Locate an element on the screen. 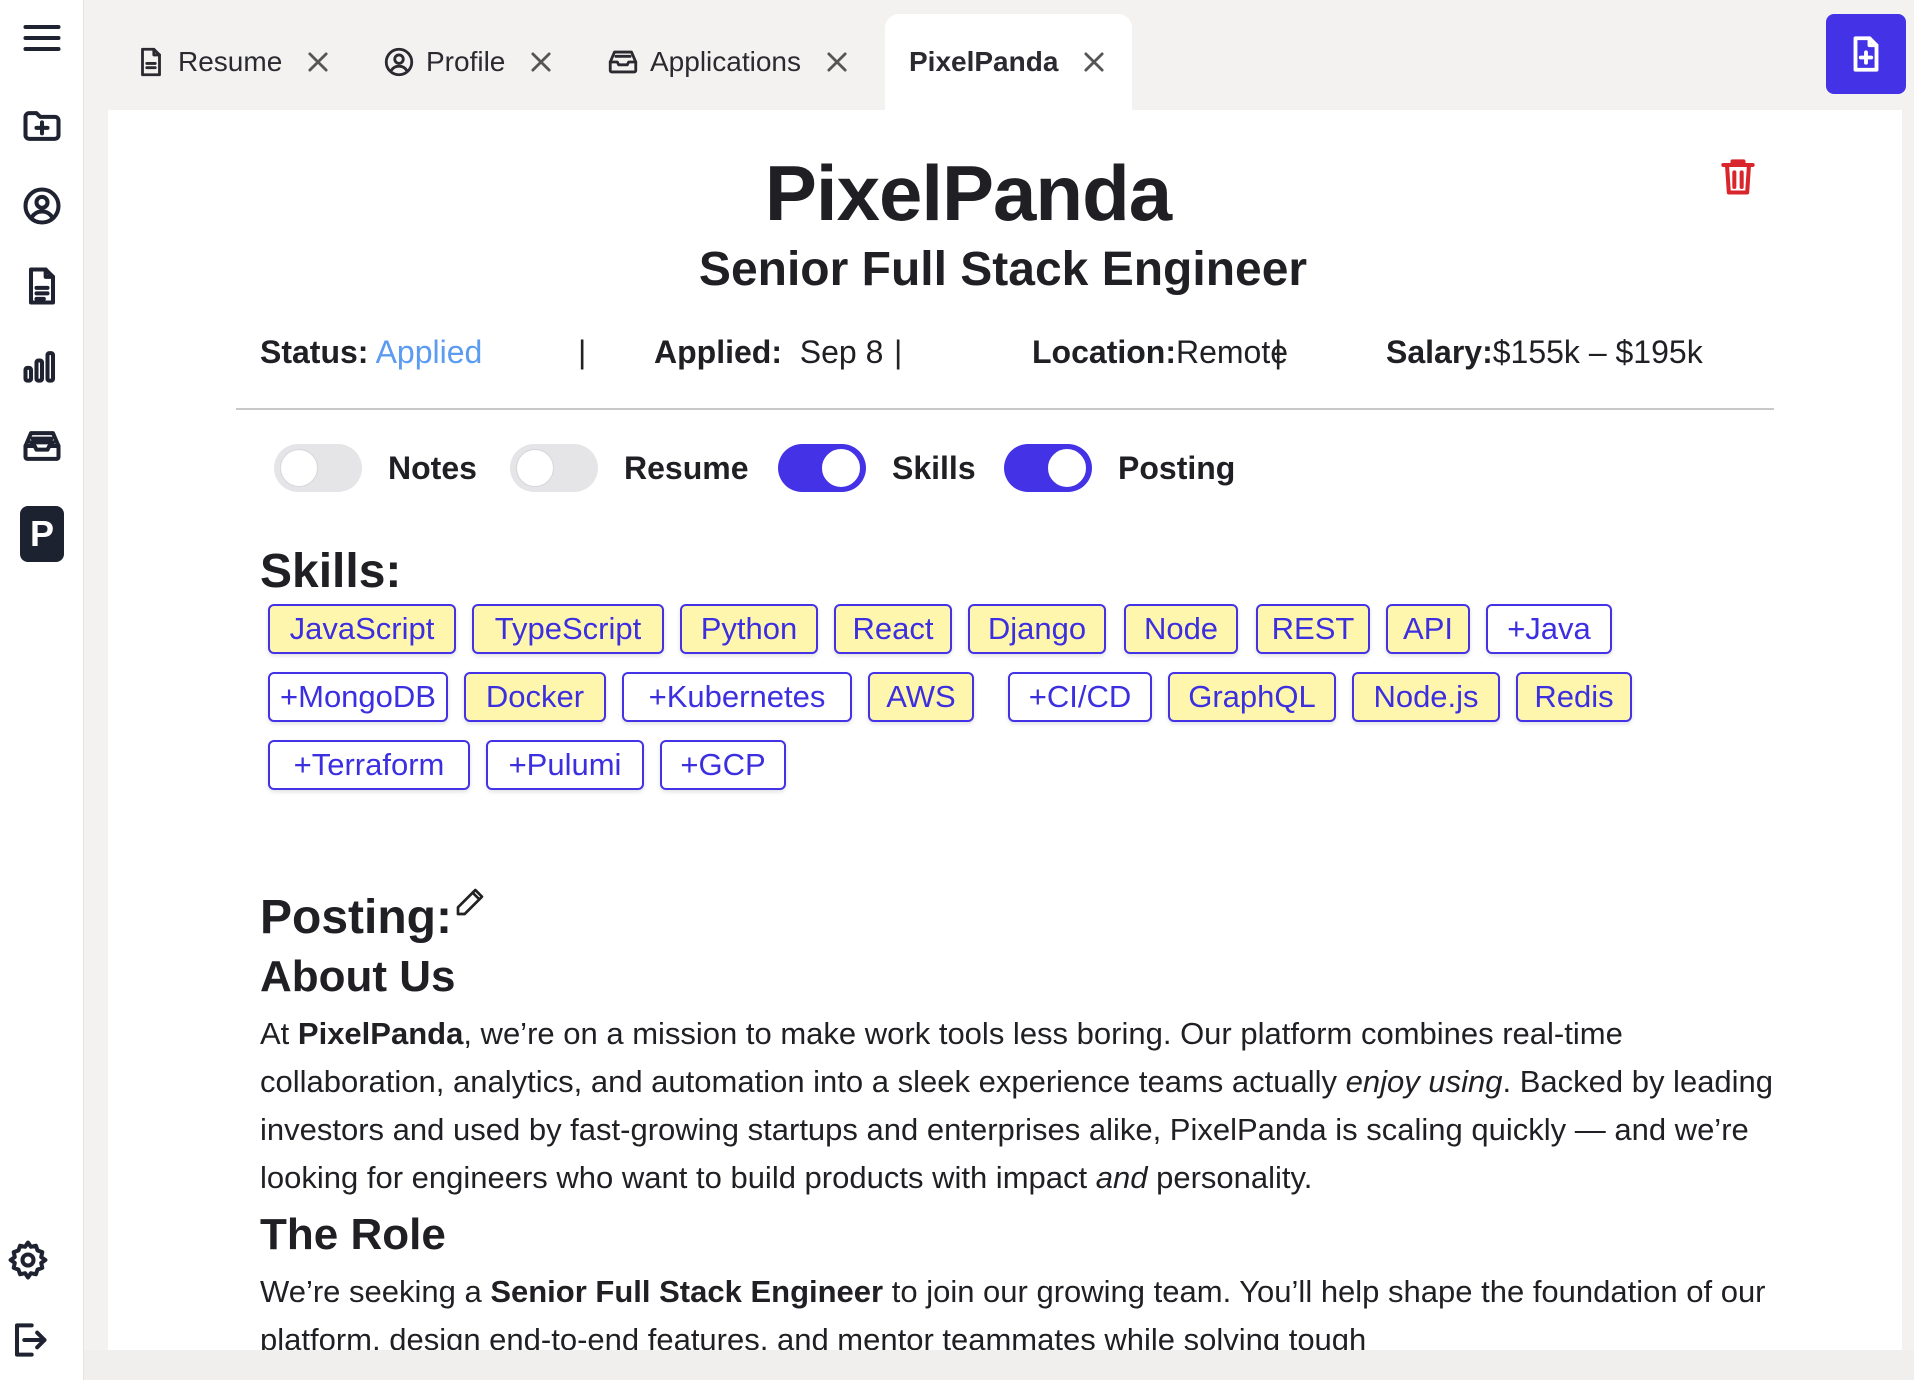 The height and width of the screenshot is (1380, 1914). logout-button is located at coordinates (35, 1340).